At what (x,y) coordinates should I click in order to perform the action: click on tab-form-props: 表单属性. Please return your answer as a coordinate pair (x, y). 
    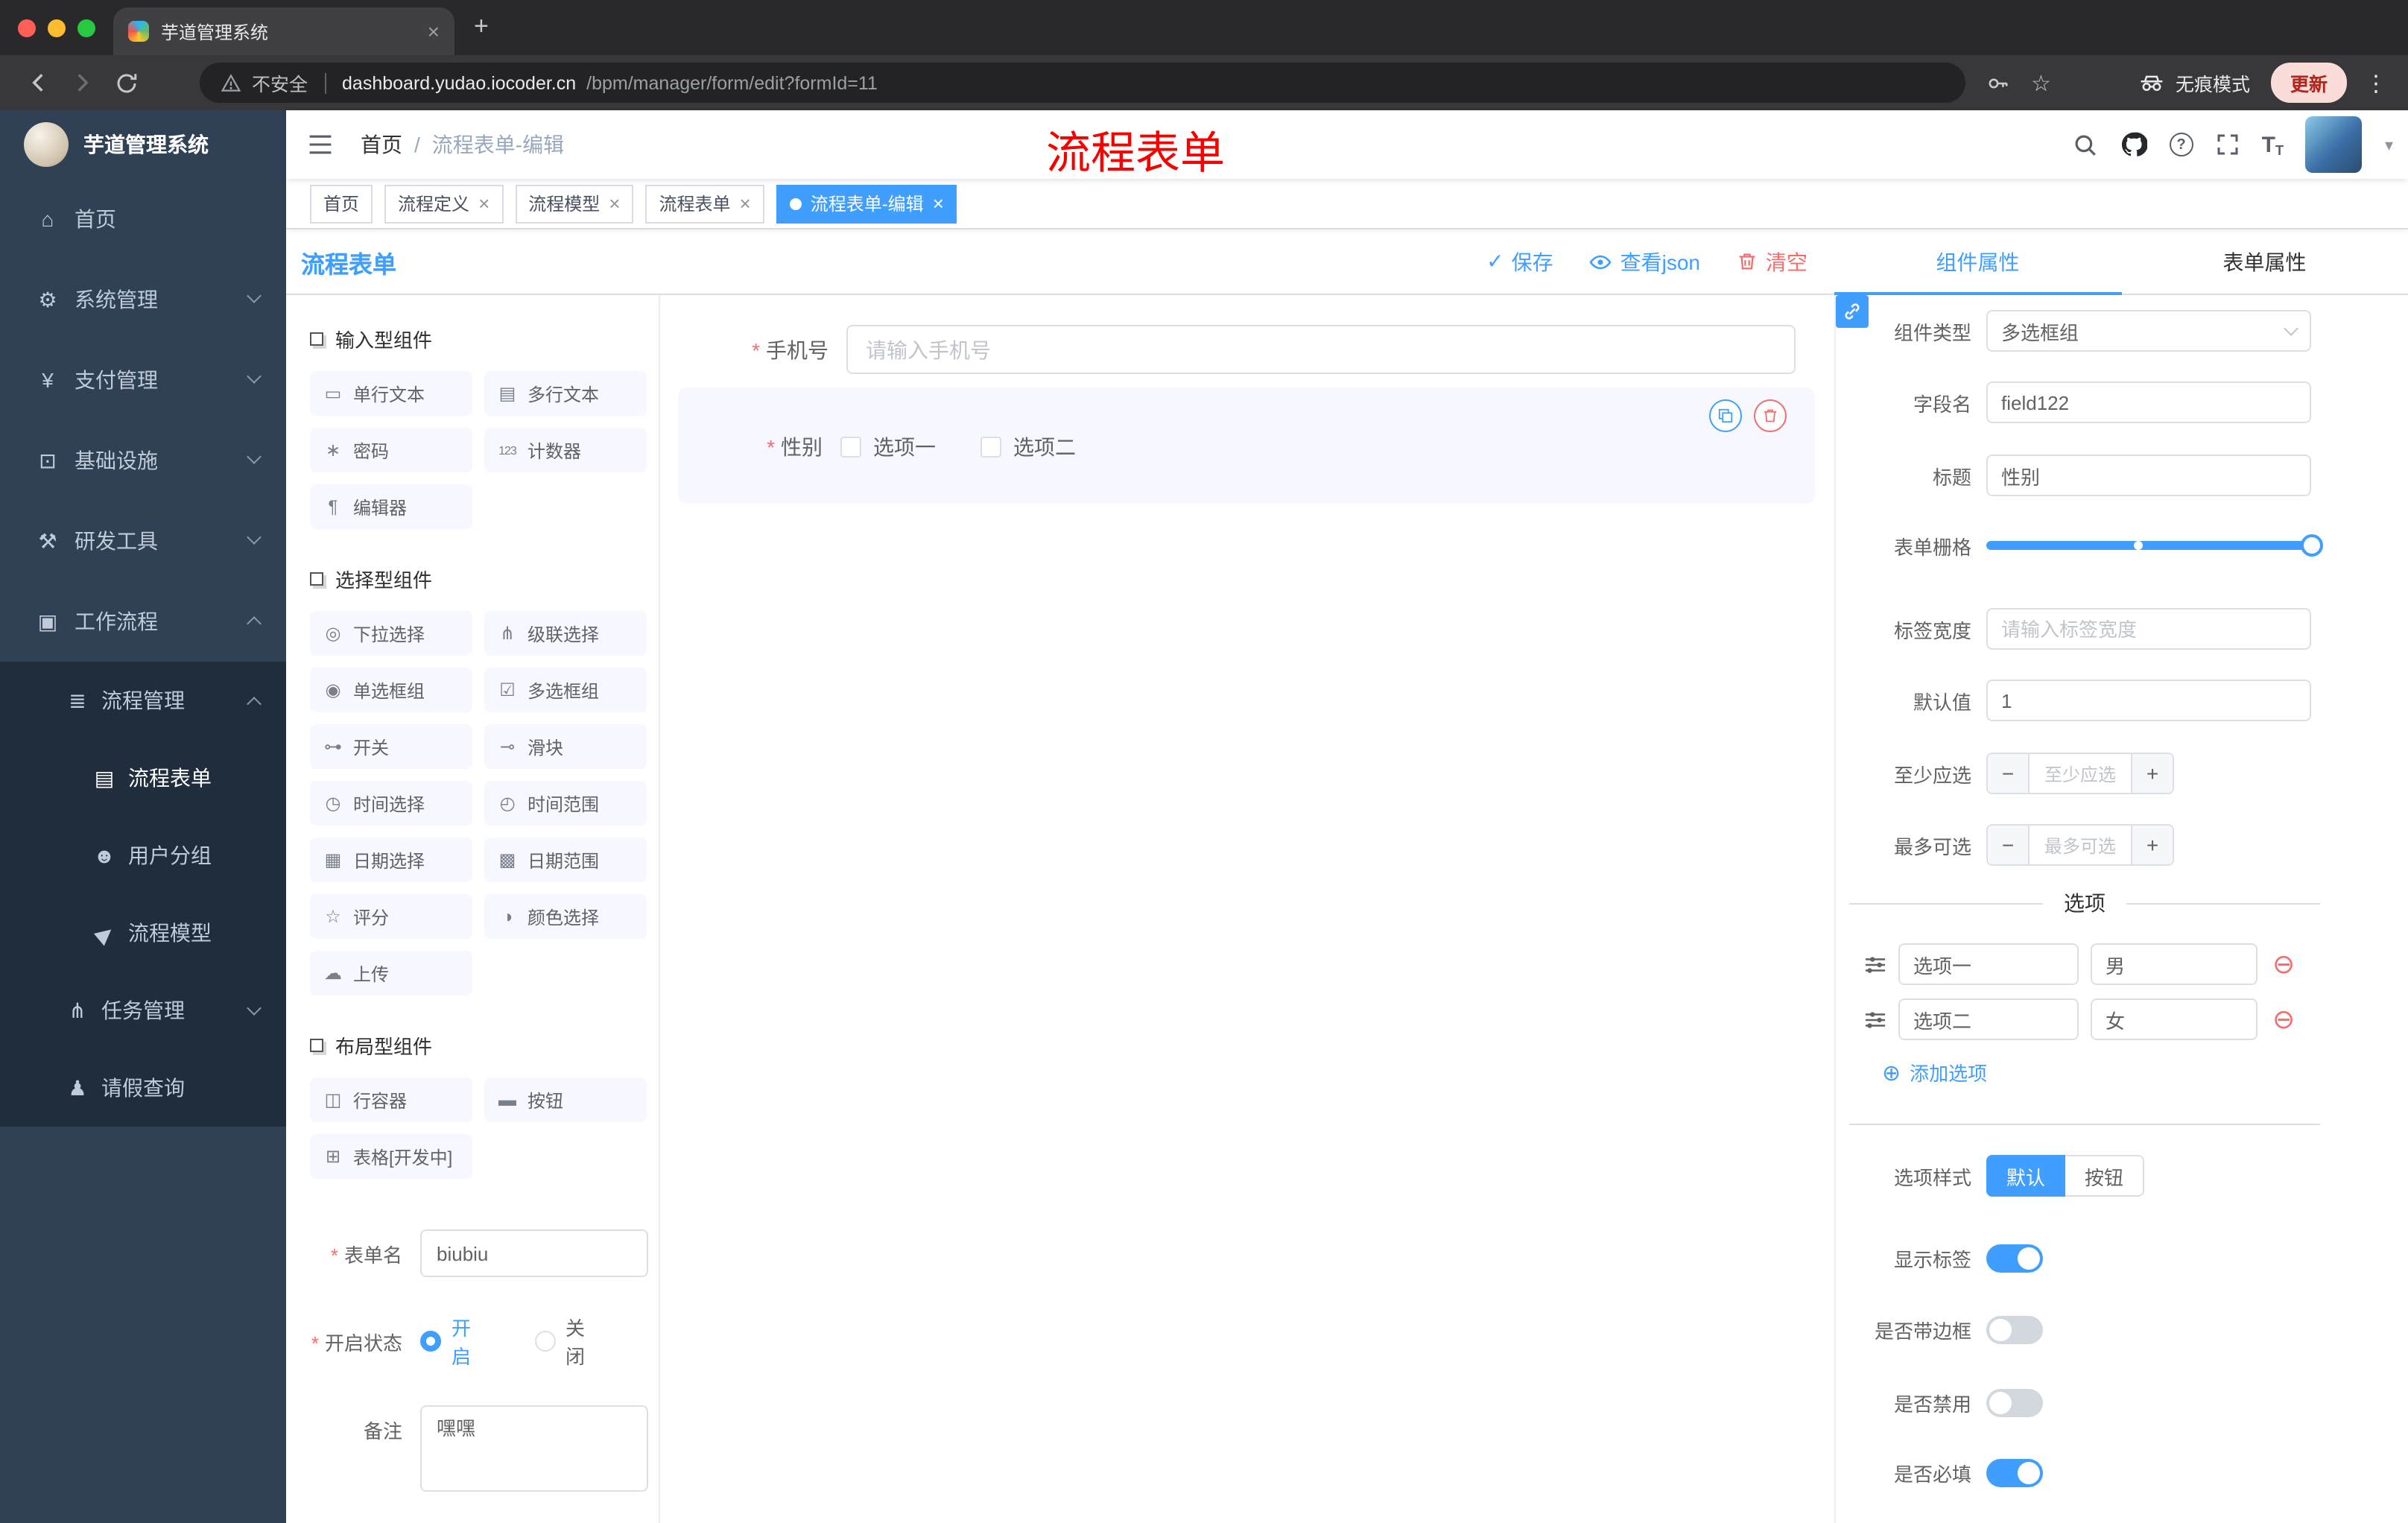
    Looking at the image, I should click on (2264, 262).